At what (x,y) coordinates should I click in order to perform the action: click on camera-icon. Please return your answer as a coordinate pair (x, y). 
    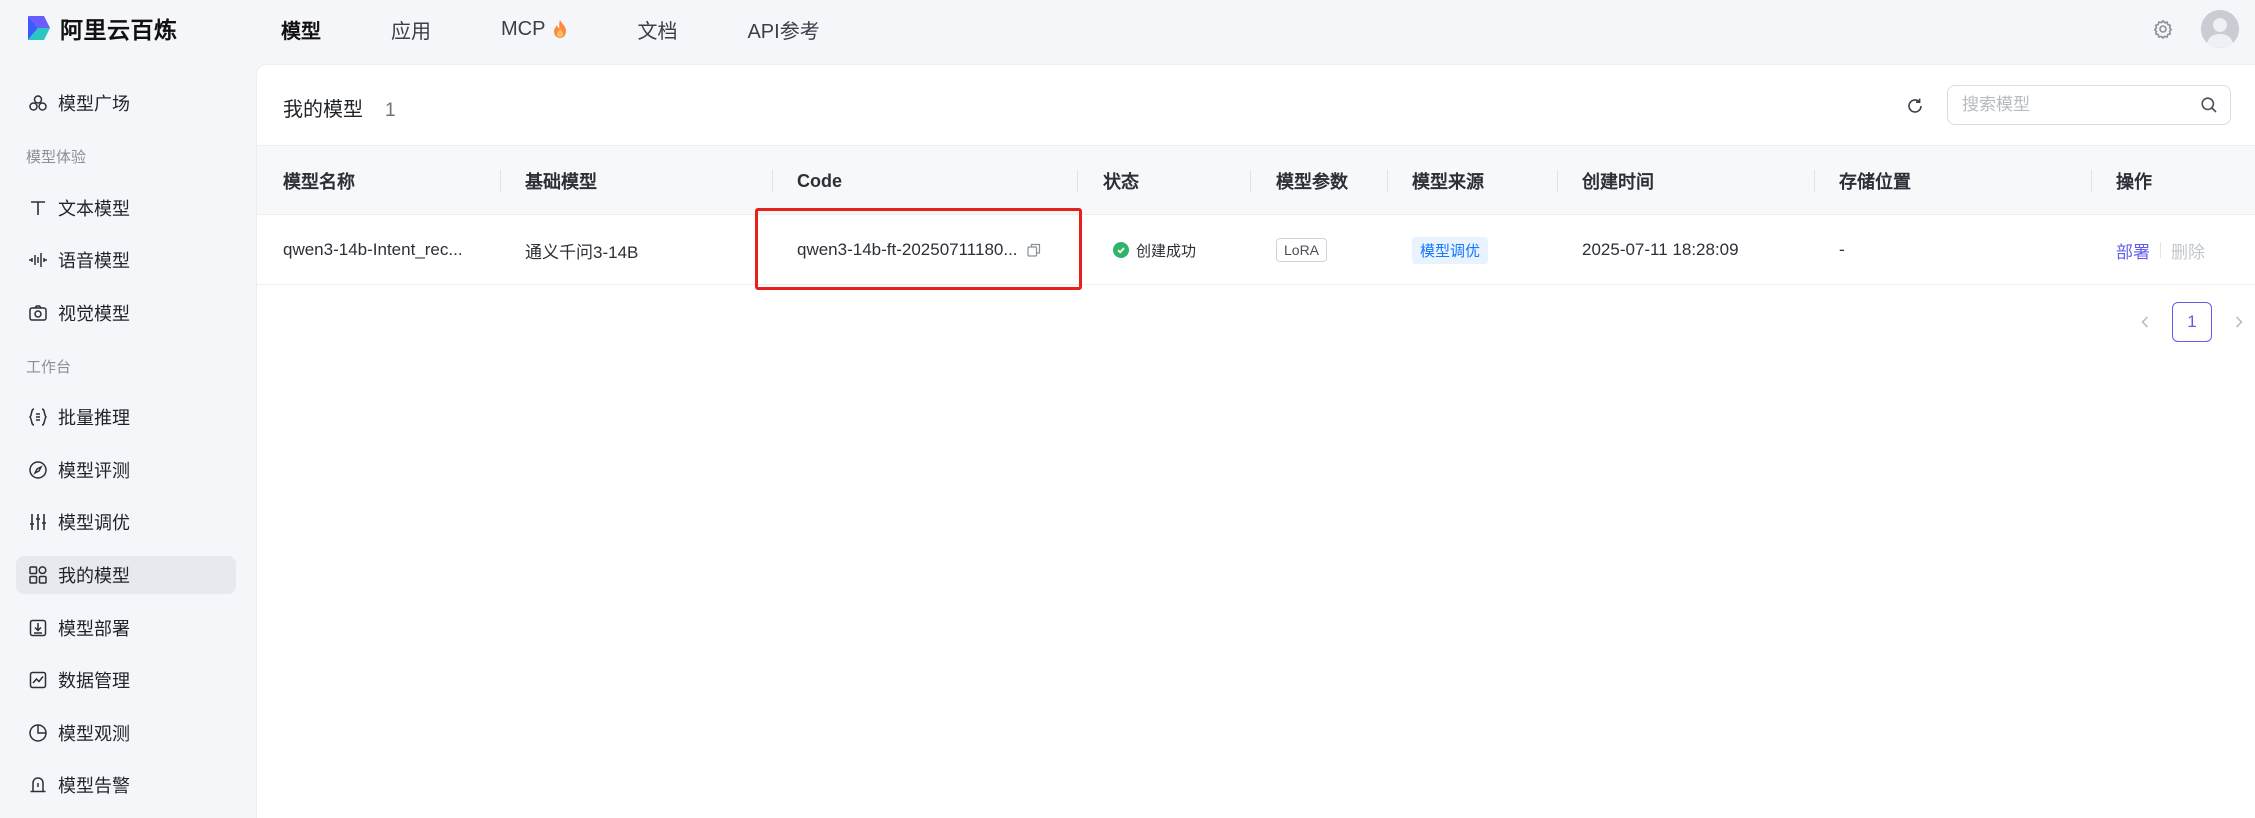
    Looking at the image, I should click on (38, 313).